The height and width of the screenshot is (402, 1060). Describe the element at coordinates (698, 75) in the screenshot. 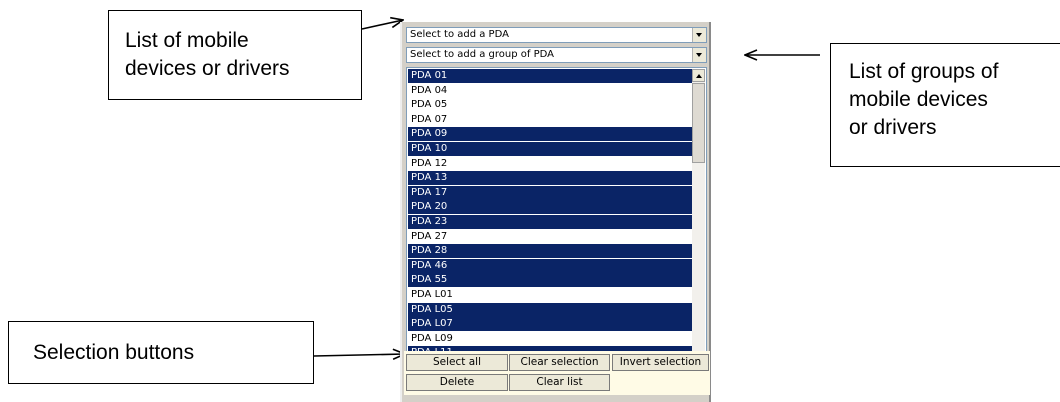

I see `scroll-up-arrow-icon` at that location.